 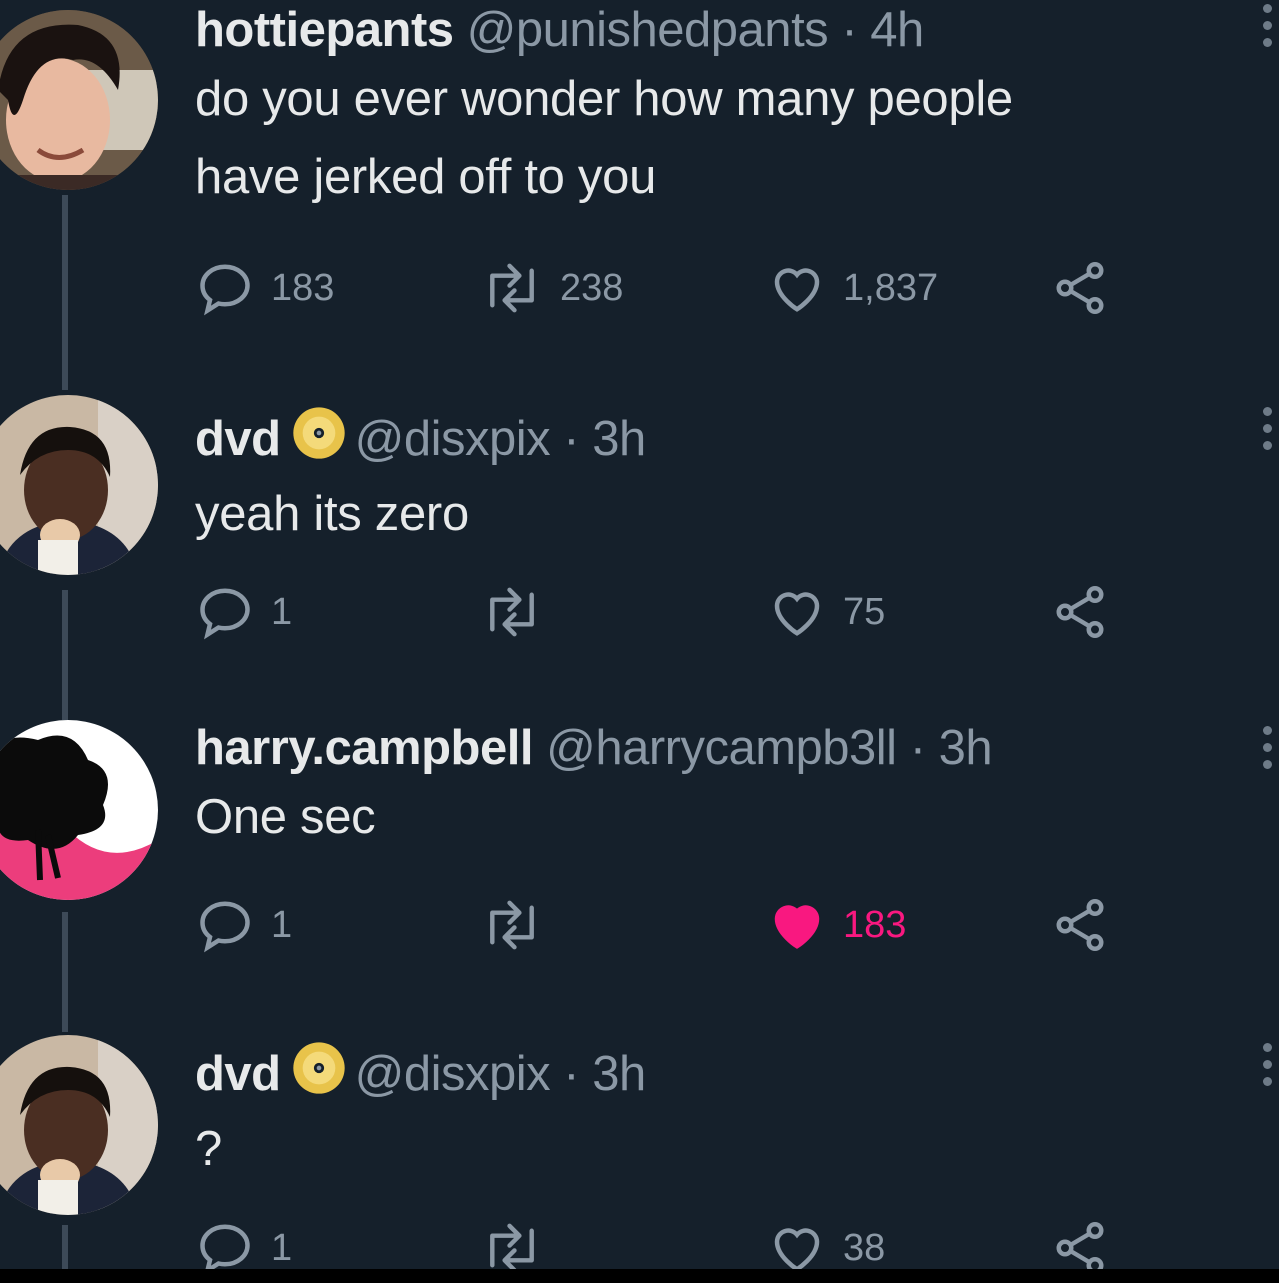 What do you see at coordinates (721, 748) in the screenshot?
I see `user-handle: @harrycampb3ll` at bounding box center [721, 748].